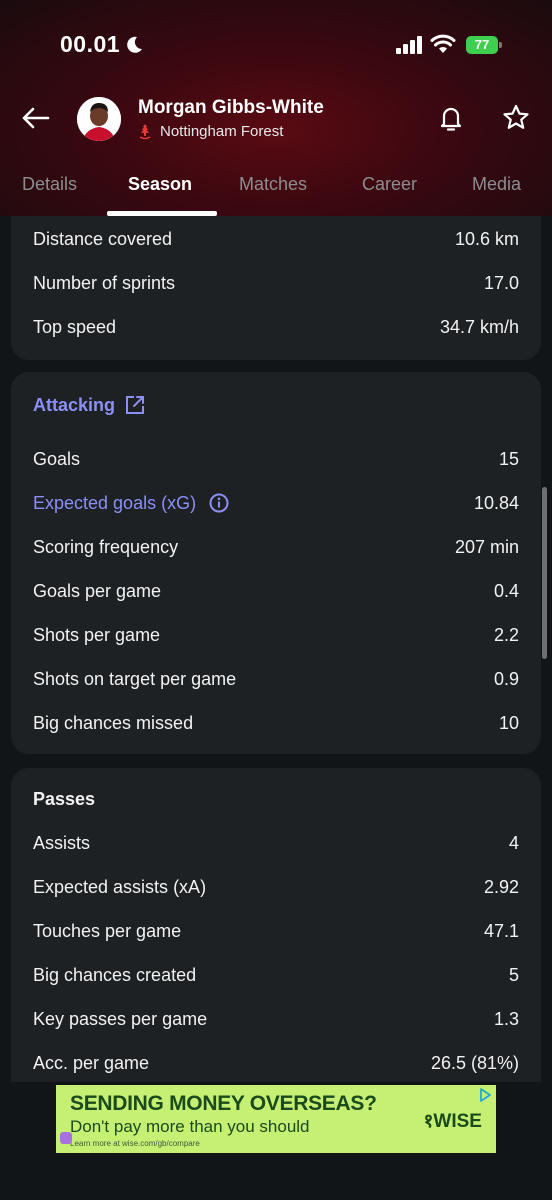  I want to click on stat-value: 10.6 km, so click(486, 239).